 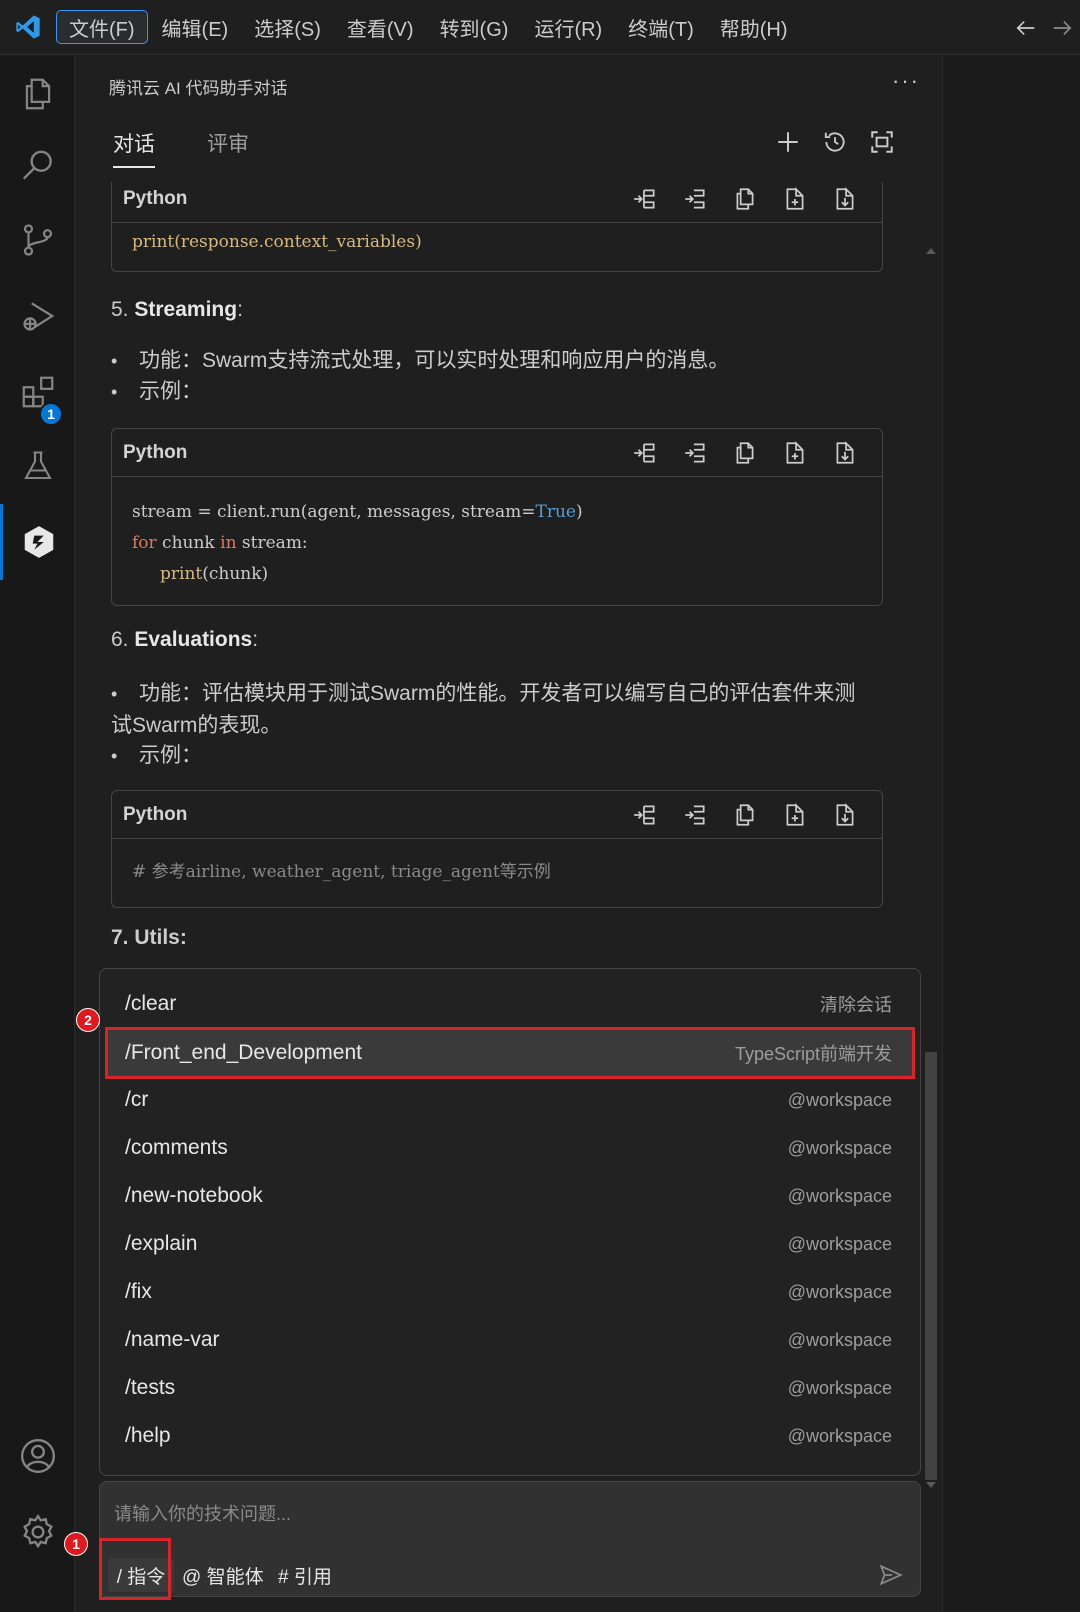 What do you see at coordinates (497, 247) in the screenshot?
I see `code-body: print(response.context_variables)` at bounding box center [497, 247].